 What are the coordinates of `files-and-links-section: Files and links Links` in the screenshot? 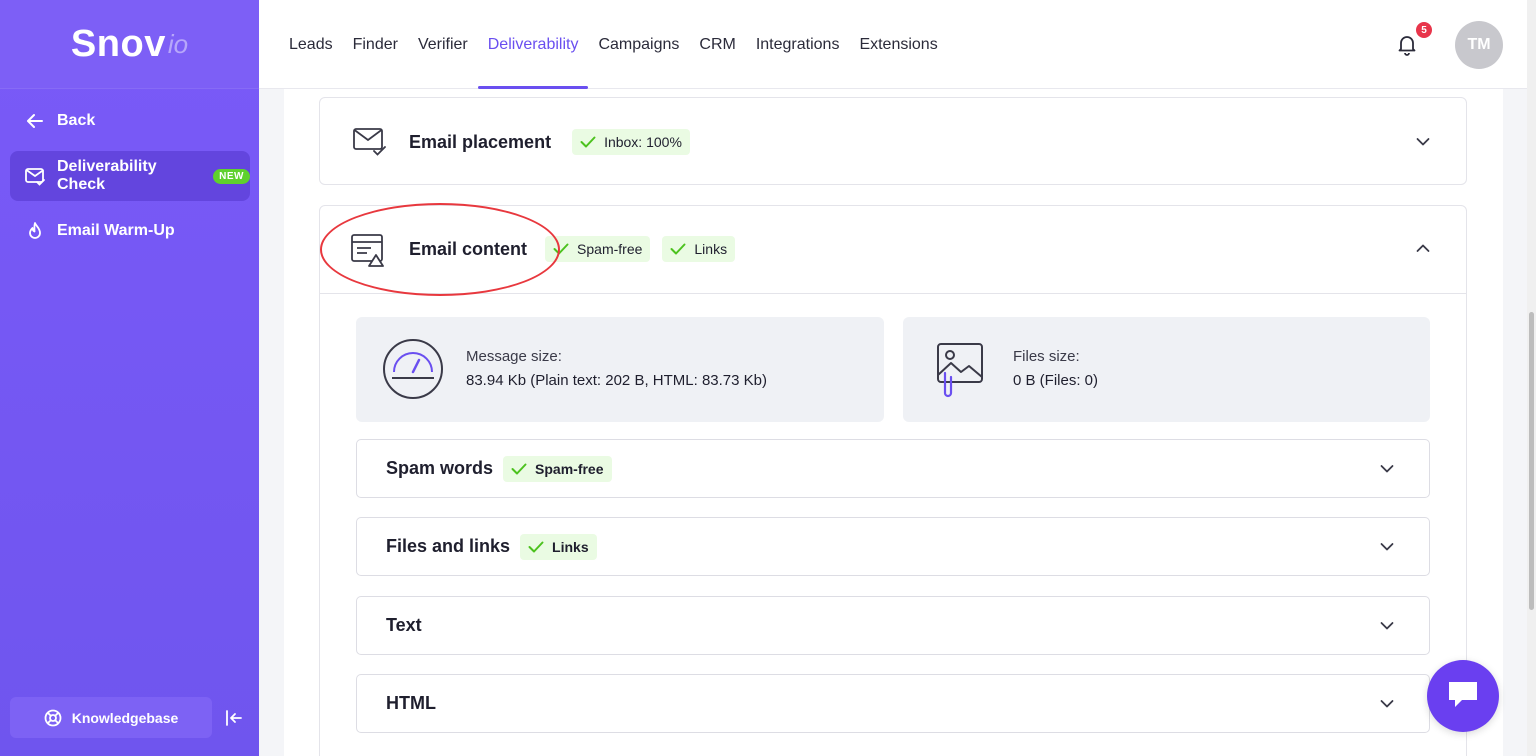 It's located at (893, 546).